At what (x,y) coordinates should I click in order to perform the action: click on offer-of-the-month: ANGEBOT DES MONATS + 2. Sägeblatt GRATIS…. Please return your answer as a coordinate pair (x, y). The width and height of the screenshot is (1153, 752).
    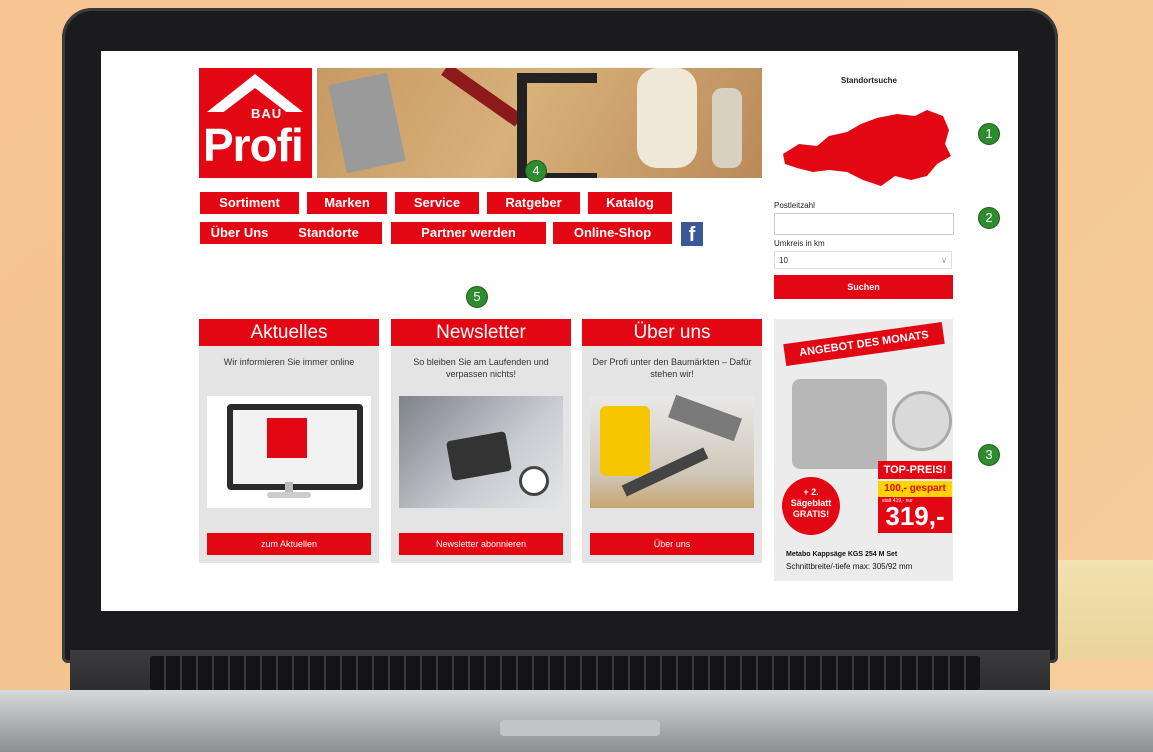
    Looking at the image, I should click on (863, 450).